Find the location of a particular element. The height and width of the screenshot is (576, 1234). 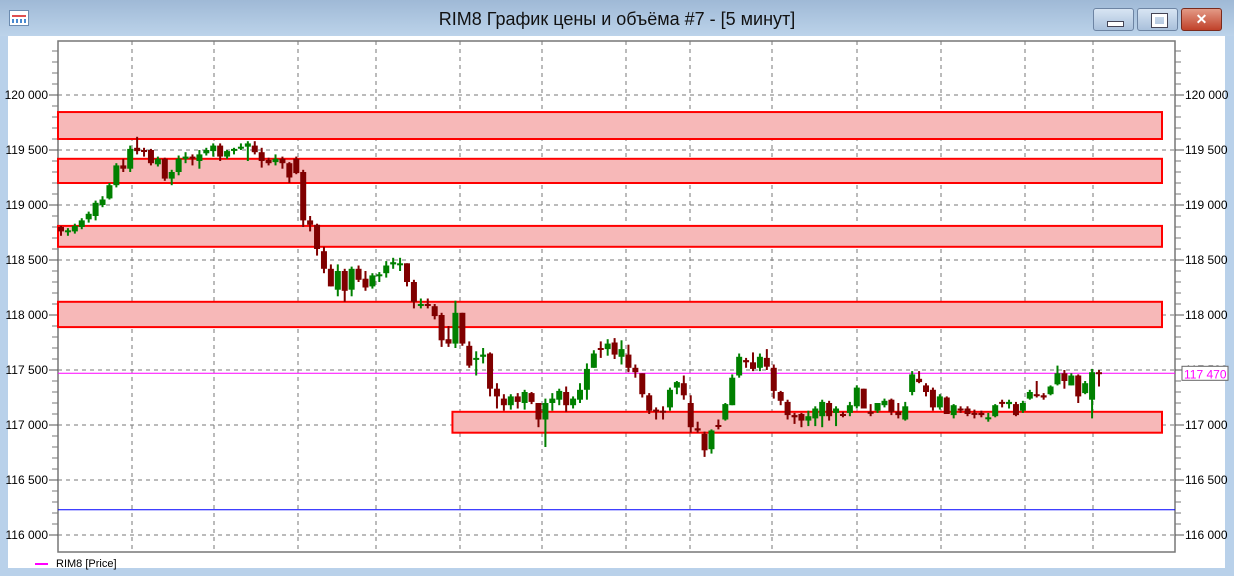

legend: RIM8 [Price] is located at coordinates (76, 564).